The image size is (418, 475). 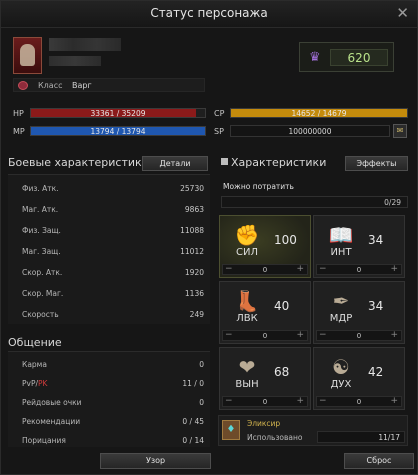 What do you see at coordinates (282, 306) in the screenshot?
I see `stat-value: 40` at bounding box center [282, 306].